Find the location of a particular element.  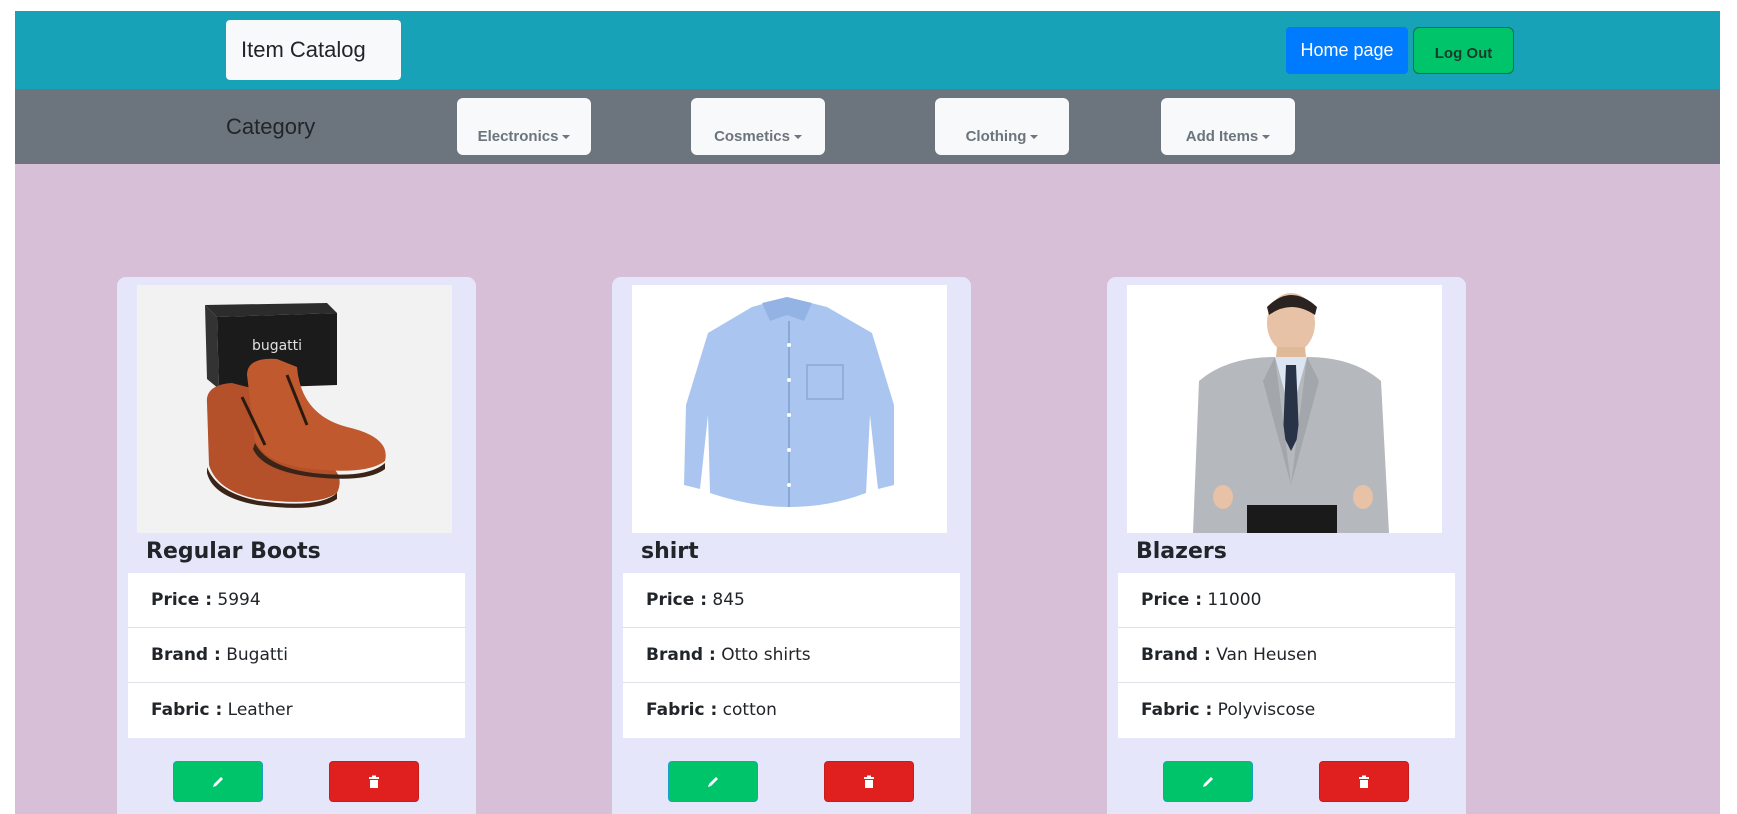

add-items-dropdown: Add Items is located at coordinates (1228, 126).